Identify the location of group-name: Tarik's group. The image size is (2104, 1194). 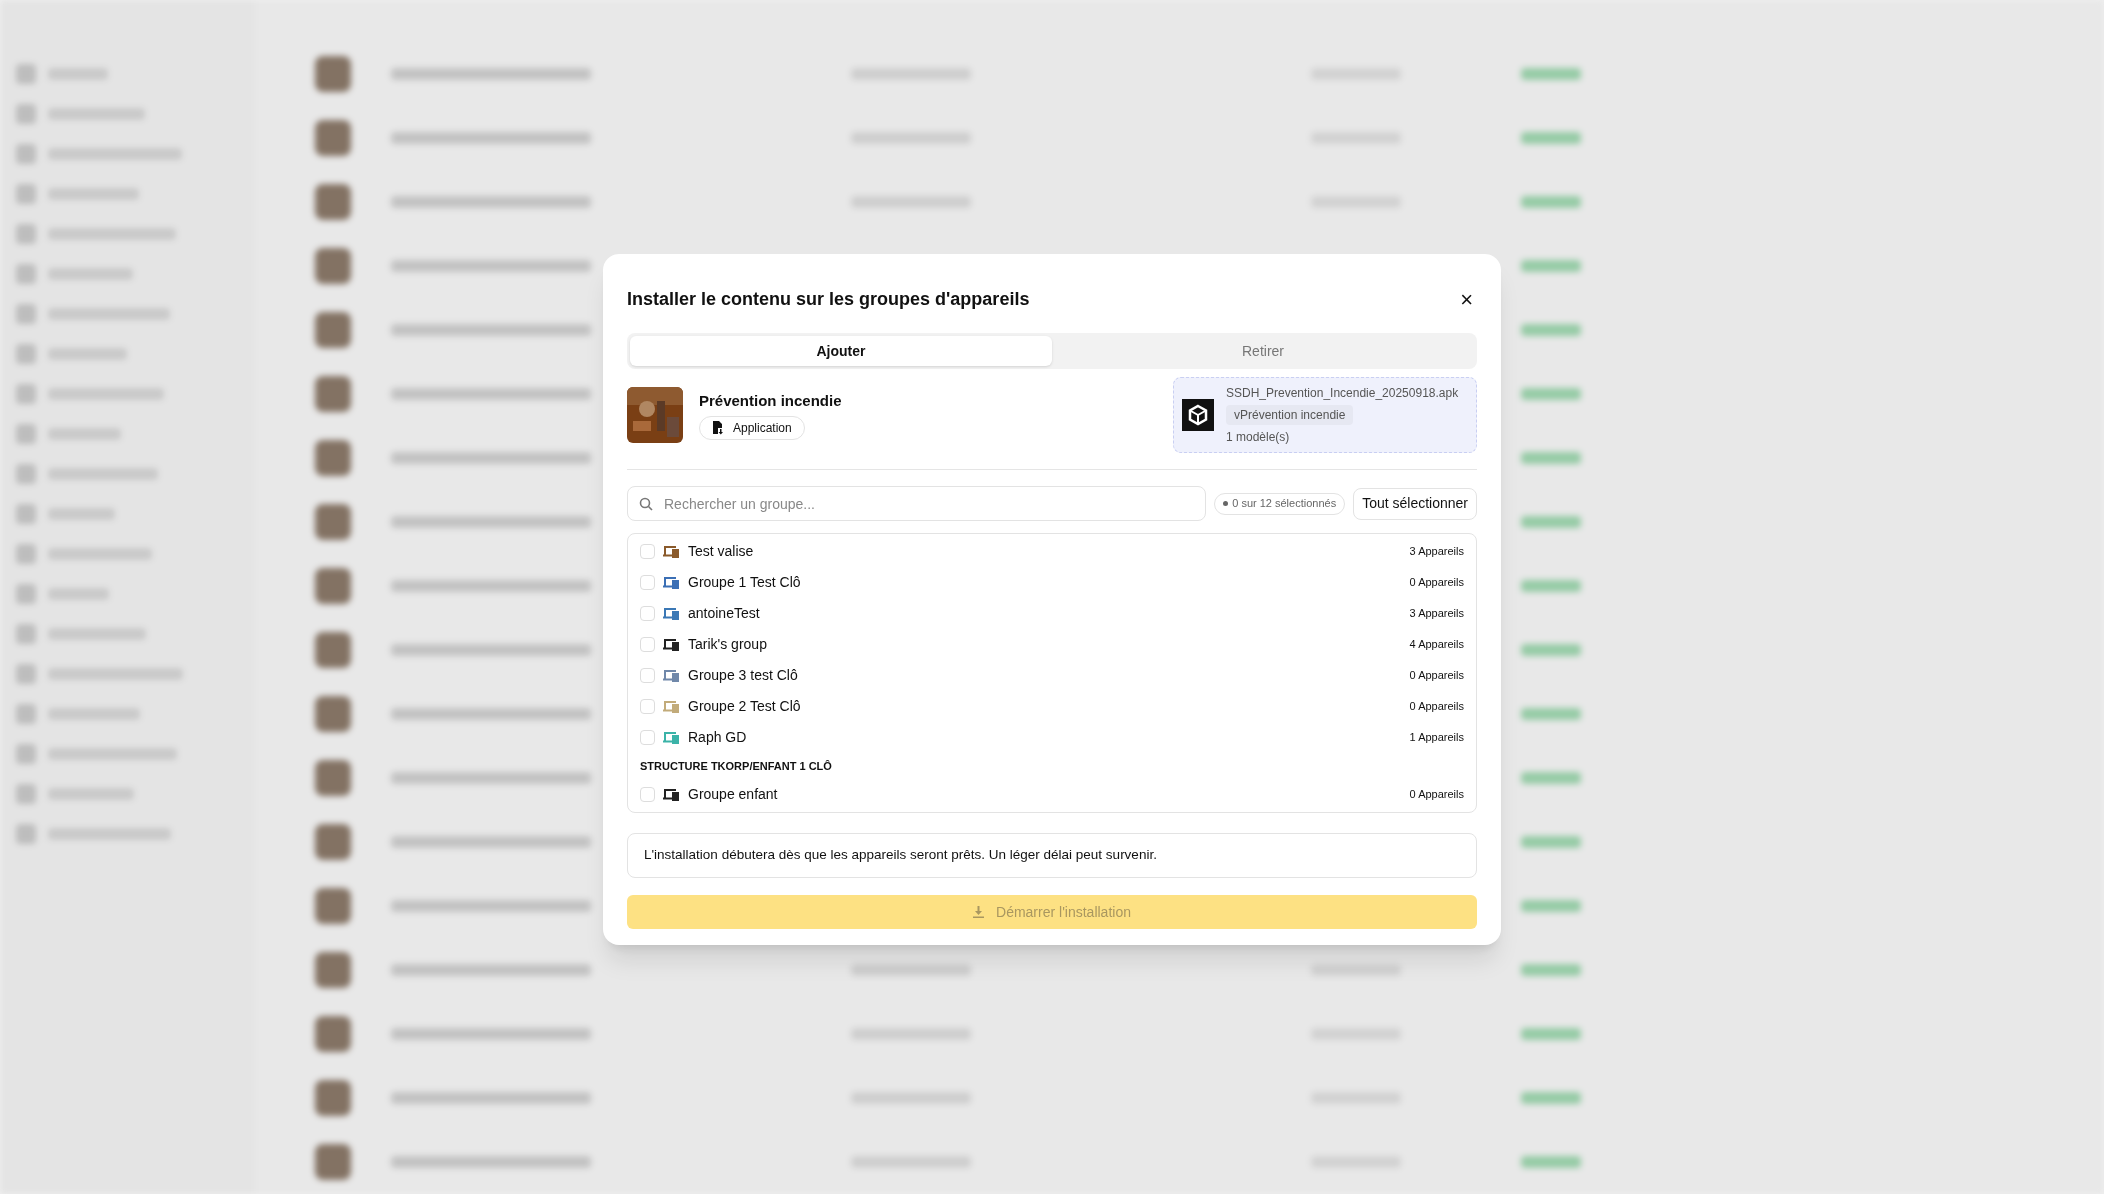
(728, 644).